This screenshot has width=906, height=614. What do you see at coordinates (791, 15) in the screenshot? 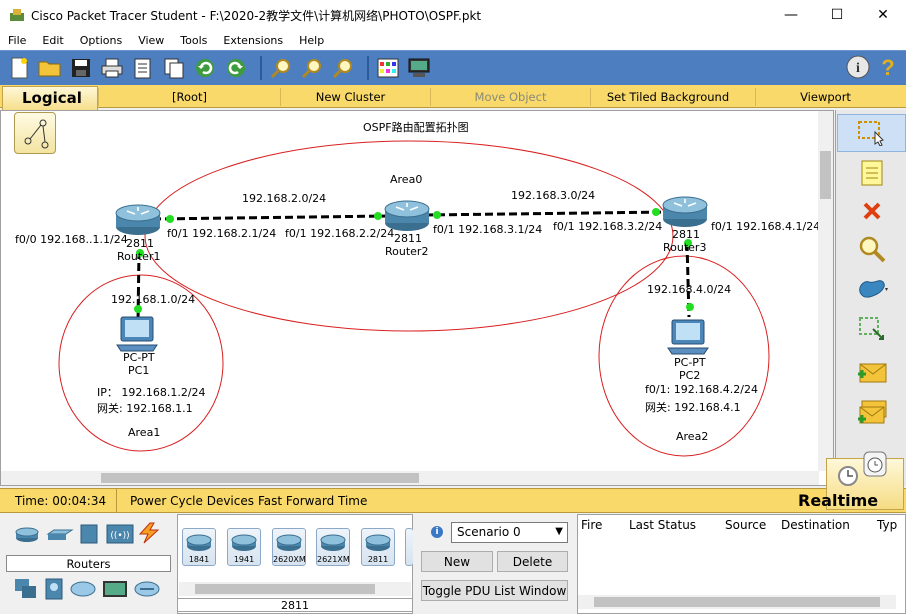
I see `minimize-button: —` at bounding box center [791, 15].